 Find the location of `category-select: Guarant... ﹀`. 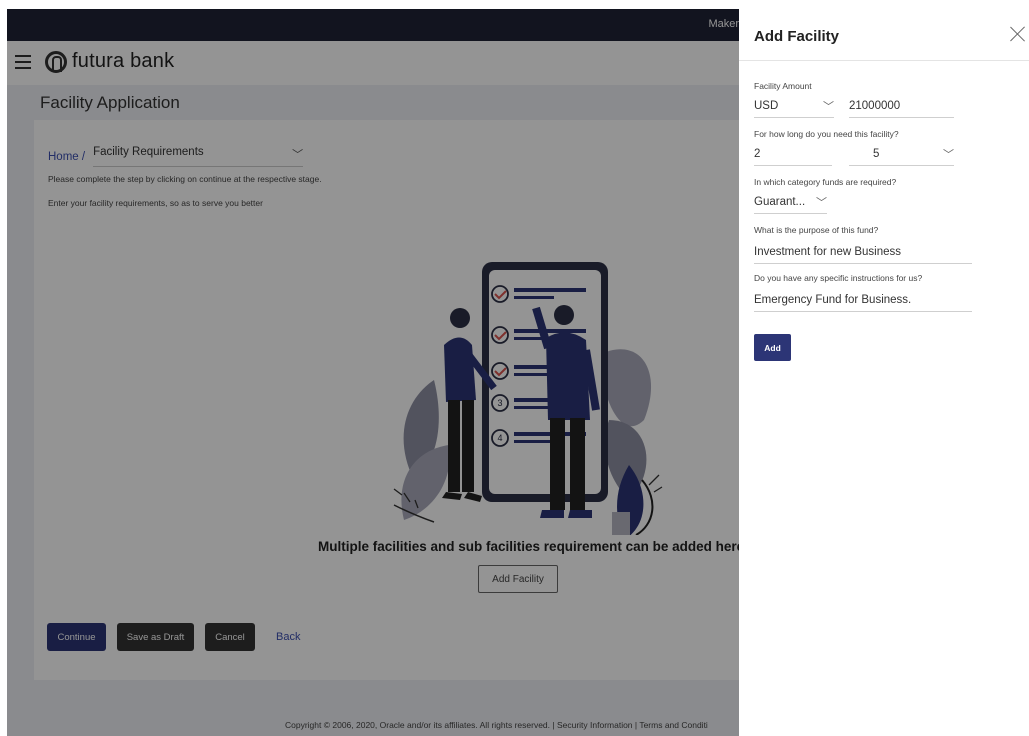

category-select: Guarant... ﹀ is located at coordinates (790, 204).